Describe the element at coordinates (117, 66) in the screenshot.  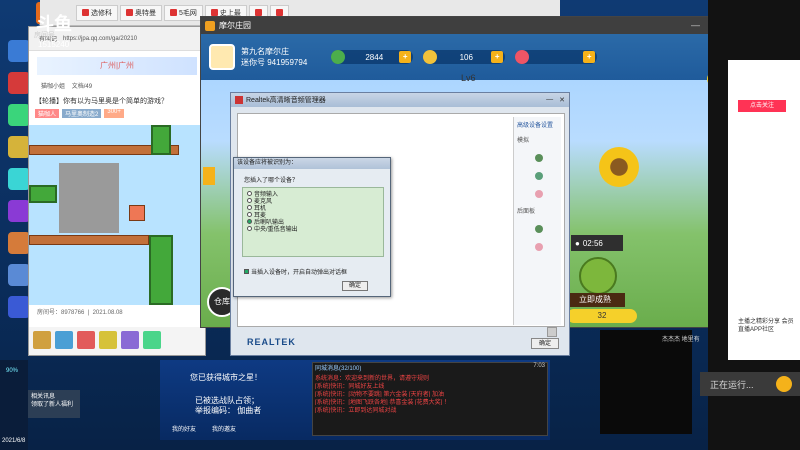
I see `browser-banner: 广州|广州` at that location.